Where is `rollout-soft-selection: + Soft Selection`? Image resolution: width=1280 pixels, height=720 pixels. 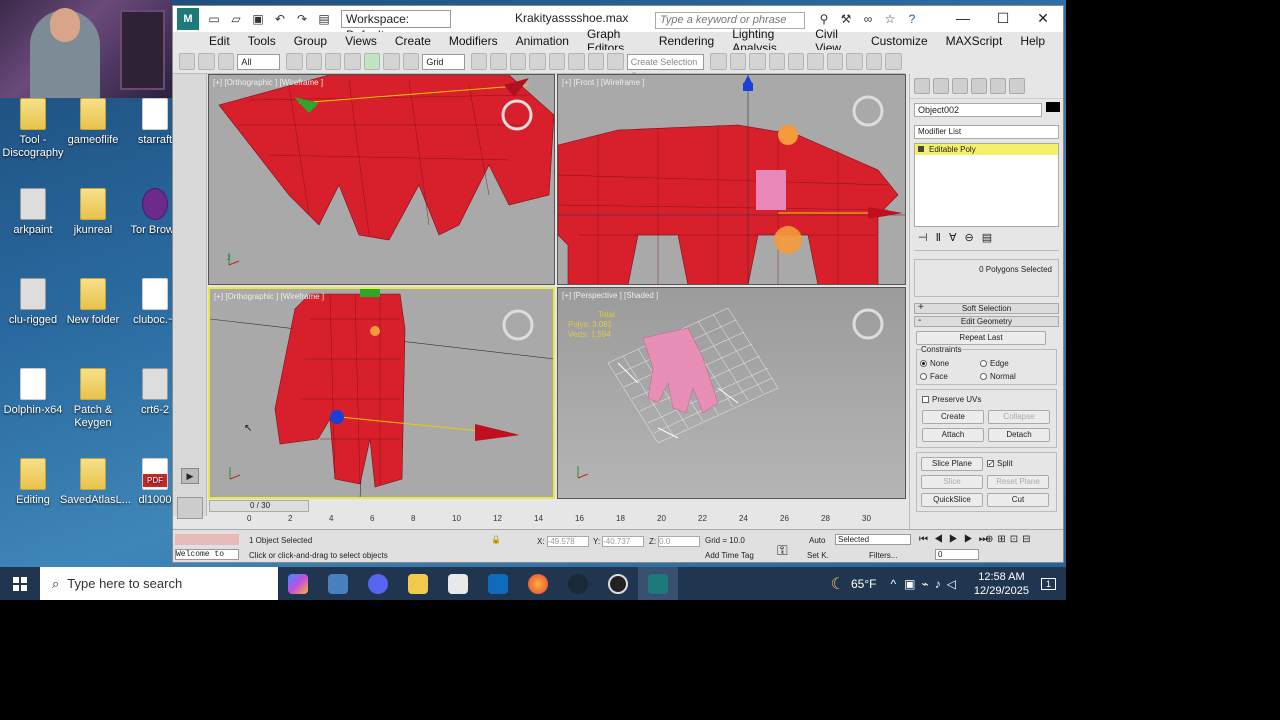
rollout-soft-selection: + Soft Selection is located at coordinates (986, 308).